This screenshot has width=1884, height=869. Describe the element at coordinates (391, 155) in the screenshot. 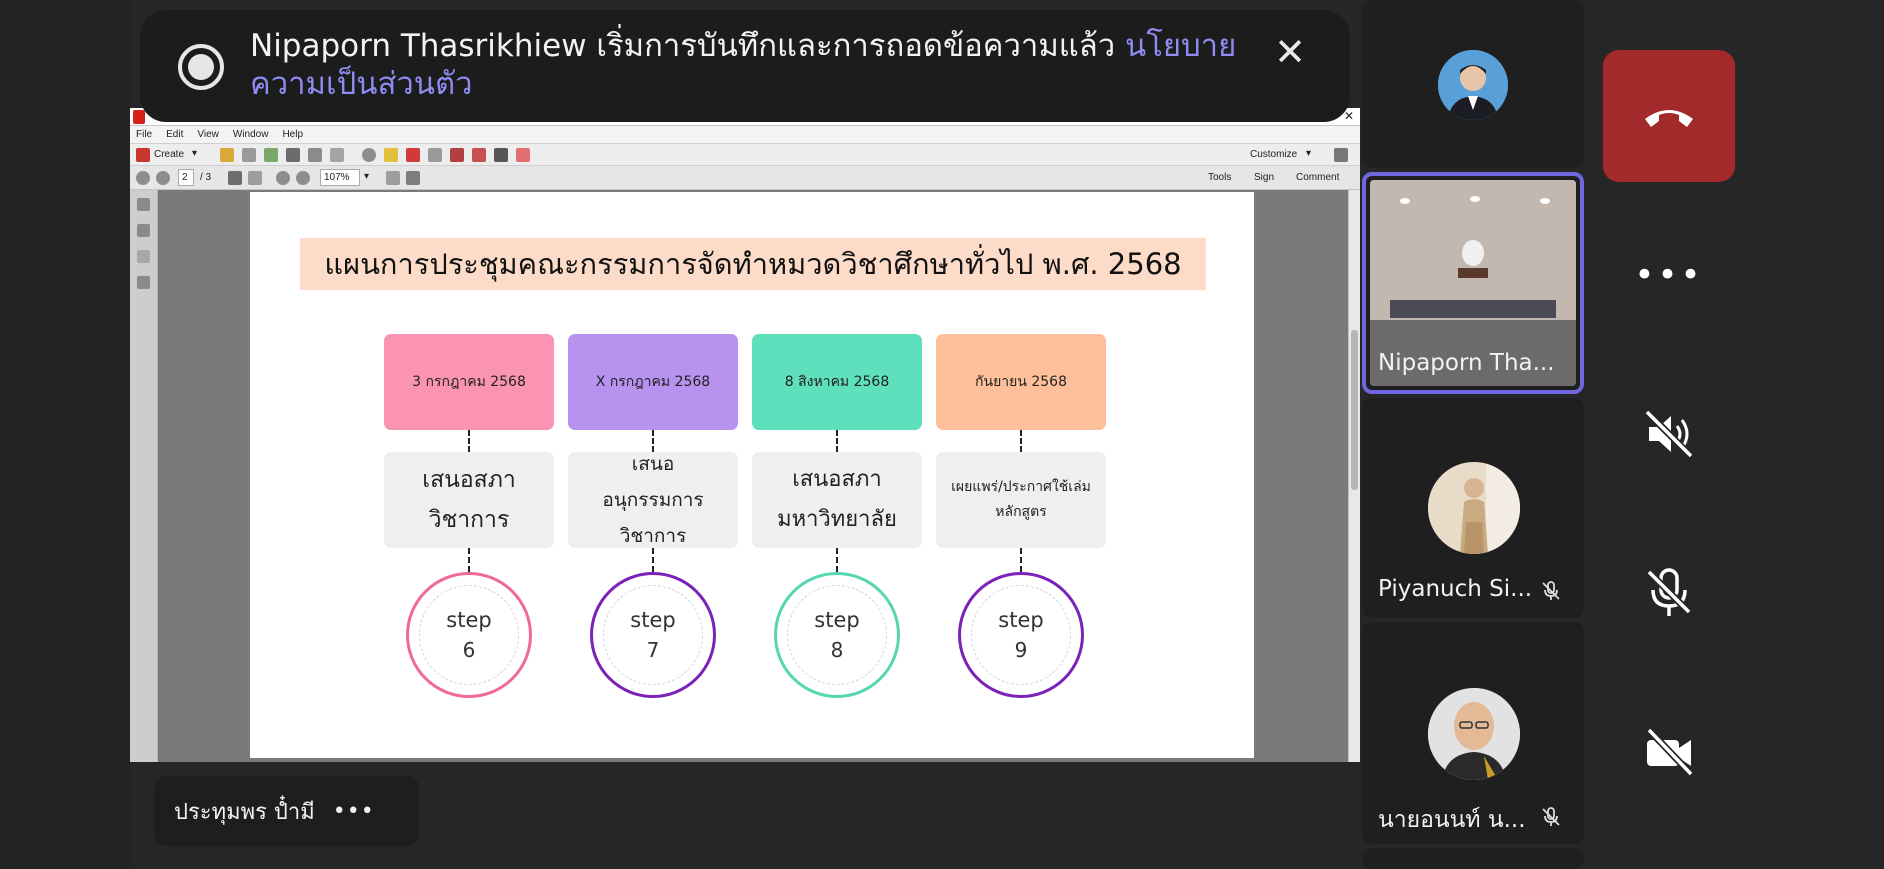

I see `comment-bubble-icon` at that location.